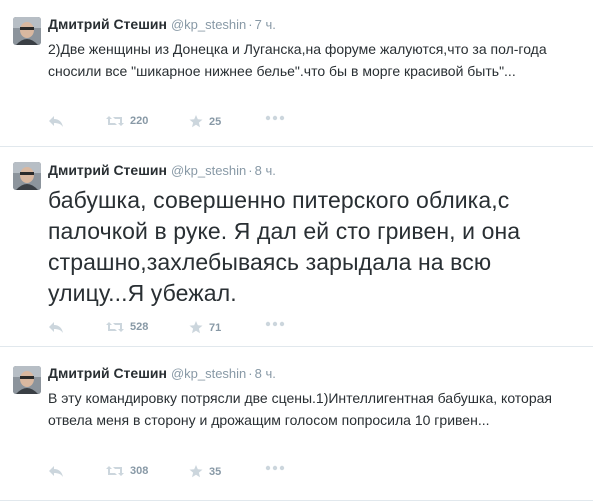 Image resolution: width=593 pixels, height=501 pixels. Describe the element at coordinates (139, 121) in the screenshot. I see `retweet-count: 220` at that location.